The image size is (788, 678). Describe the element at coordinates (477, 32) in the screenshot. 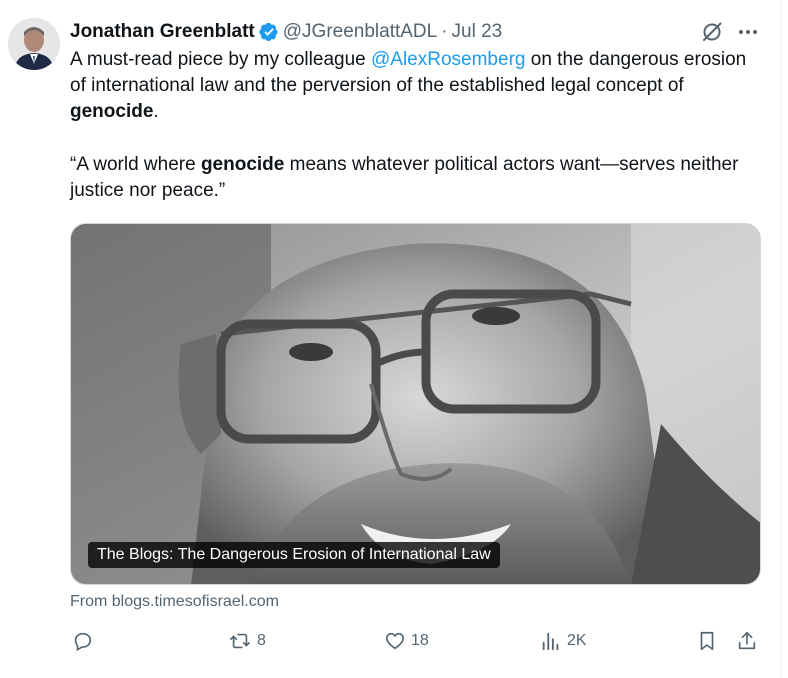

I see `tweet-date: Jul 23` at that location.